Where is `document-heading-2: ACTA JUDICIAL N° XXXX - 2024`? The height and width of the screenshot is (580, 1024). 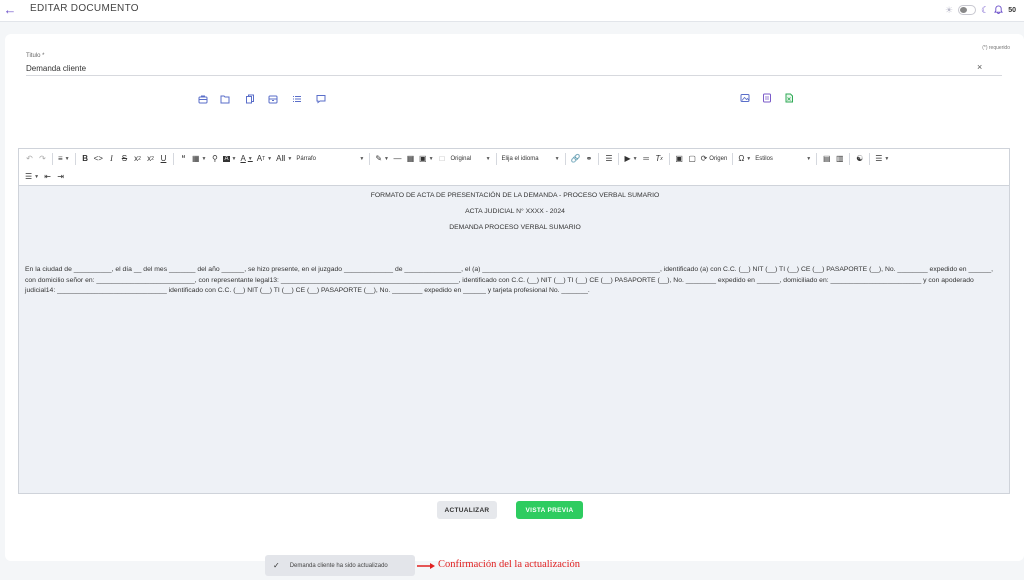 document-heading-2: ACTA JUDICIAL N° XXXX - 2024 is located at coordinates (515, 211).